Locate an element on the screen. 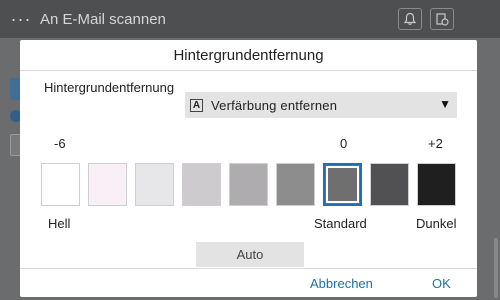  background-removal-mode-select: A Verfärbung entfernen ▼ is located at coordinates (321, 105).